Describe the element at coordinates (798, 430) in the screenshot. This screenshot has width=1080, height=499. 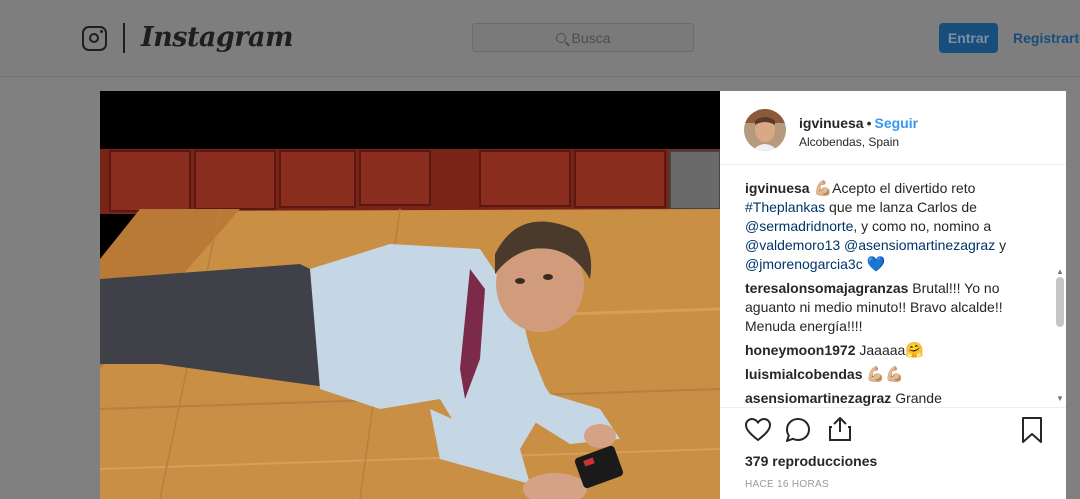
I see `comment-icon` at that location.